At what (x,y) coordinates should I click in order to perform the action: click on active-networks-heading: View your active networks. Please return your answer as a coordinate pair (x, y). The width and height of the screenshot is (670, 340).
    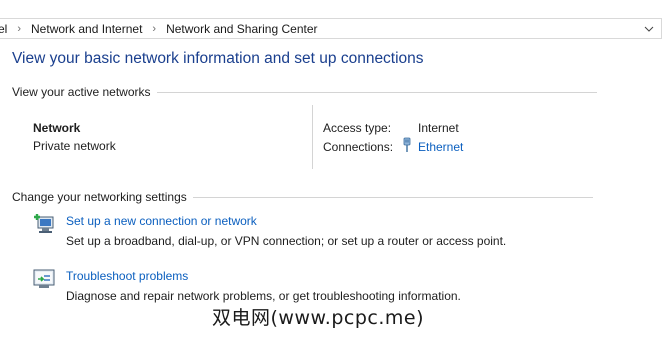
    Looking at the image, I should click on (304, 92).